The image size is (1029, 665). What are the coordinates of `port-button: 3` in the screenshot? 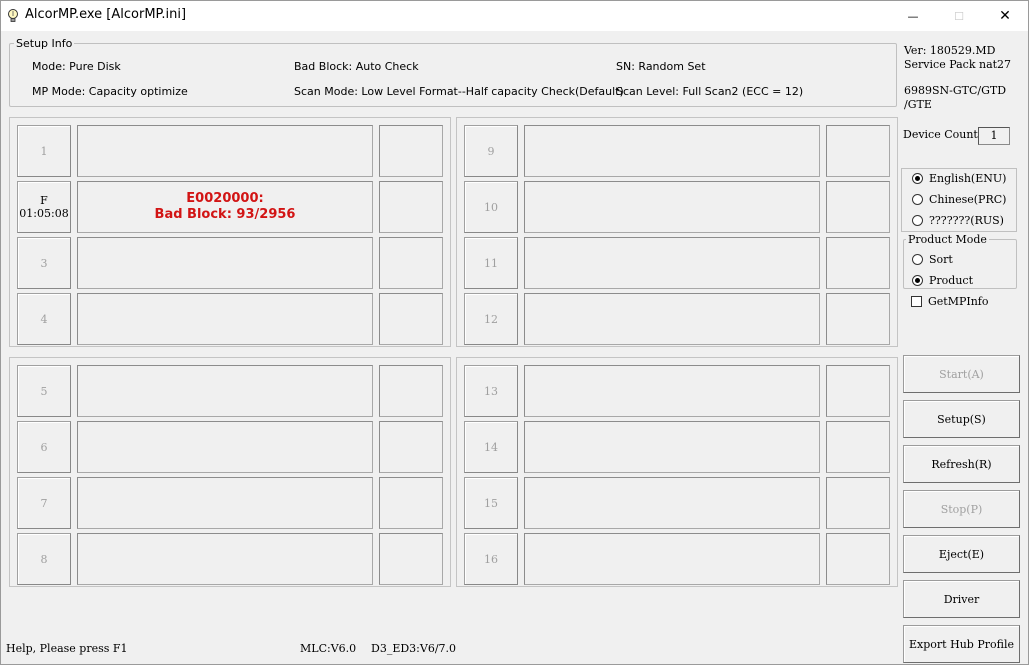 It's located at (44, 263).